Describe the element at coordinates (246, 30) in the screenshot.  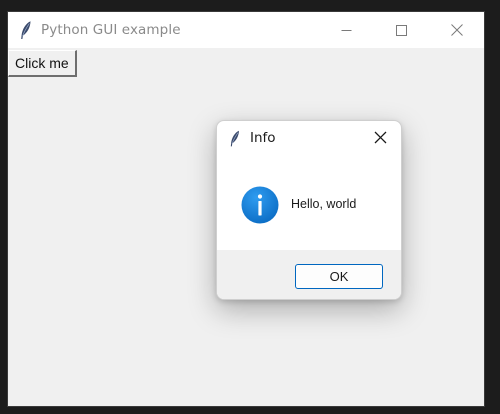
I see `window-titlebar: Python GUI example` at that location.